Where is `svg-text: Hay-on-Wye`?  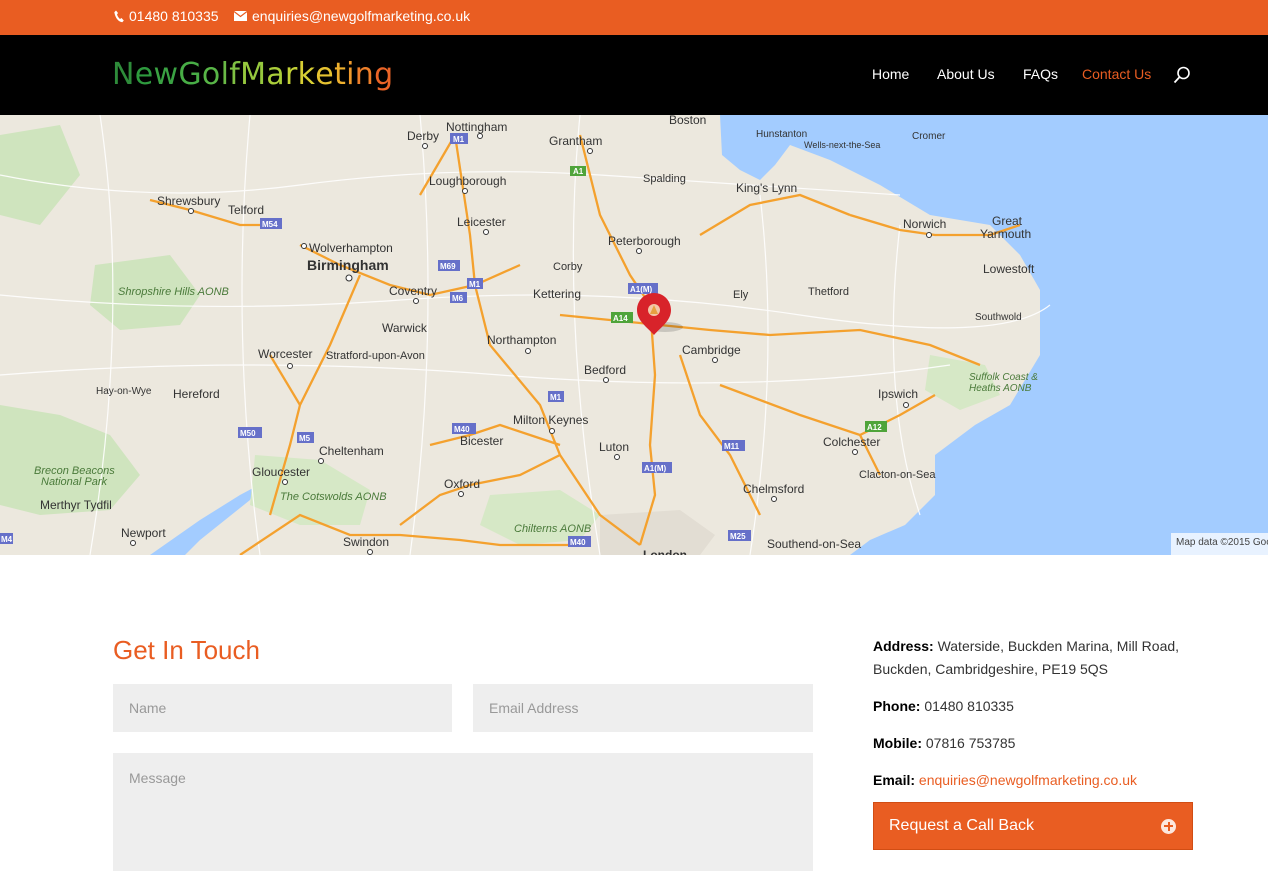
svg-text: Hay-on-Wye is located at coordinates (124, 391).